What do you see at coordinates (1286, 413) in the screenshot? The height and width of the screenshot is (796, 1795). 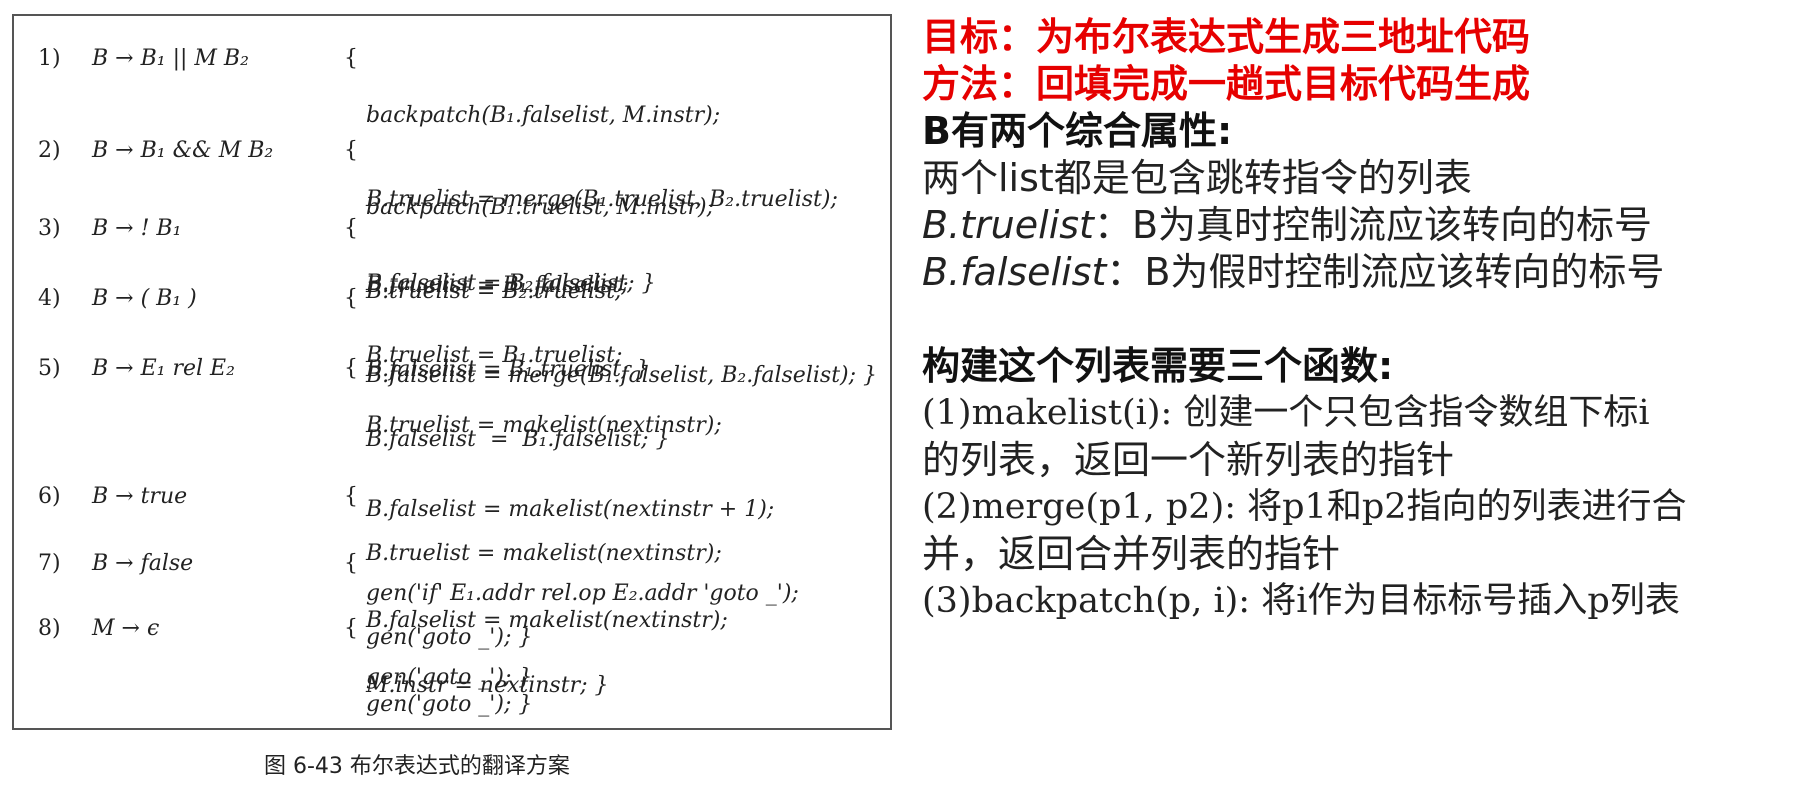 I see `makelist-line-1: (1)makelist(i): 创建一个只包含指令数组下标i` at bounding box center [1286, 413].